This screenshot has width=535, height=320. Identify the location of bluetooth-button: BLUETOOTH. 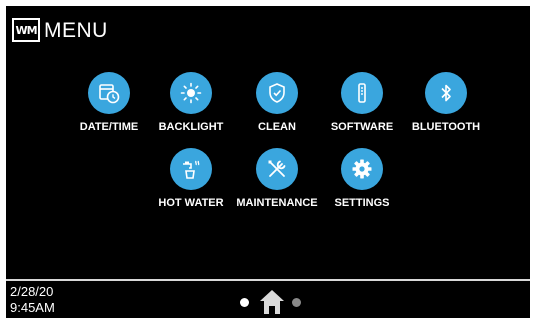
(446, 104).